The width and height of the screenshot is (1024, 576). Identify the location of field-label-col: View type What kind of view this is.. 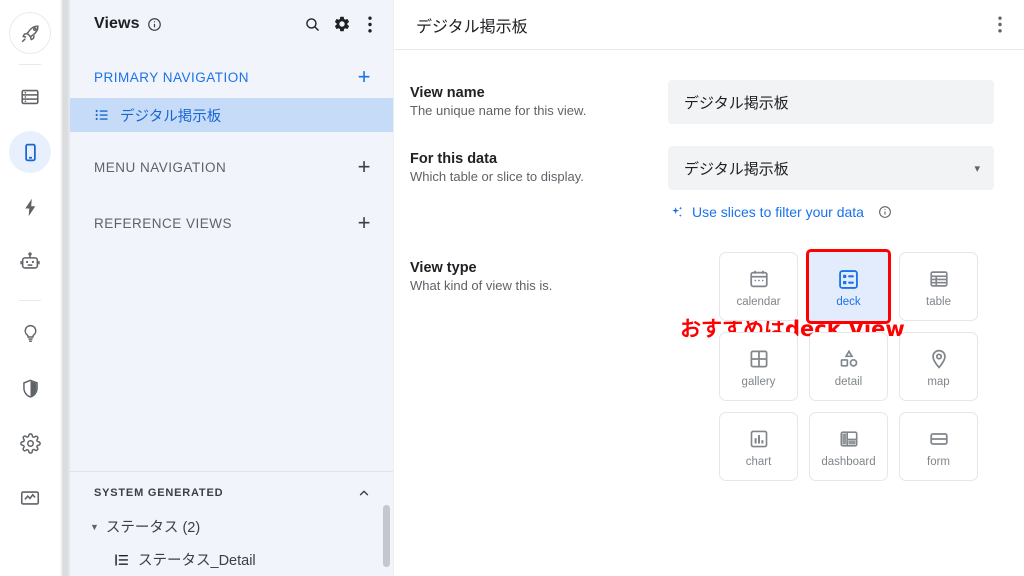
(539, 272).